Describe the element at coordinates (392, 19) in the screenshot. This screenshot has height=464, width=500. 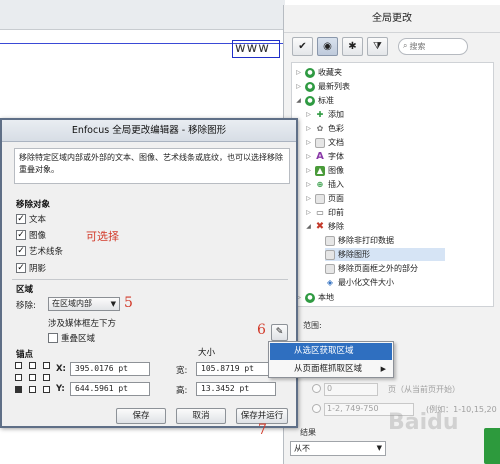
I see `panel-title: 全局更改` at that location.